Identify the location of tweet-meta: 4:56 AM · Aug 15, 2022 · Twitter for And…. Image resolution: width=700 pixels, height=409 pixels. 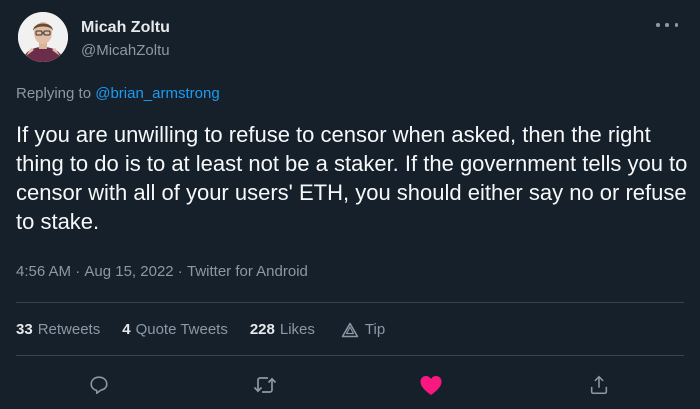
(162, 271).